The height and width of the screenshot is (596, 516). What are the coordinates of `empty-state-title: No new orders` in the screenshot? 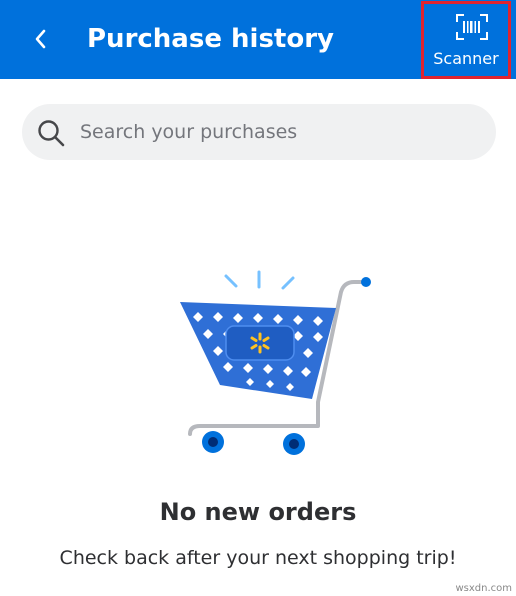 It's located at (258, 512).